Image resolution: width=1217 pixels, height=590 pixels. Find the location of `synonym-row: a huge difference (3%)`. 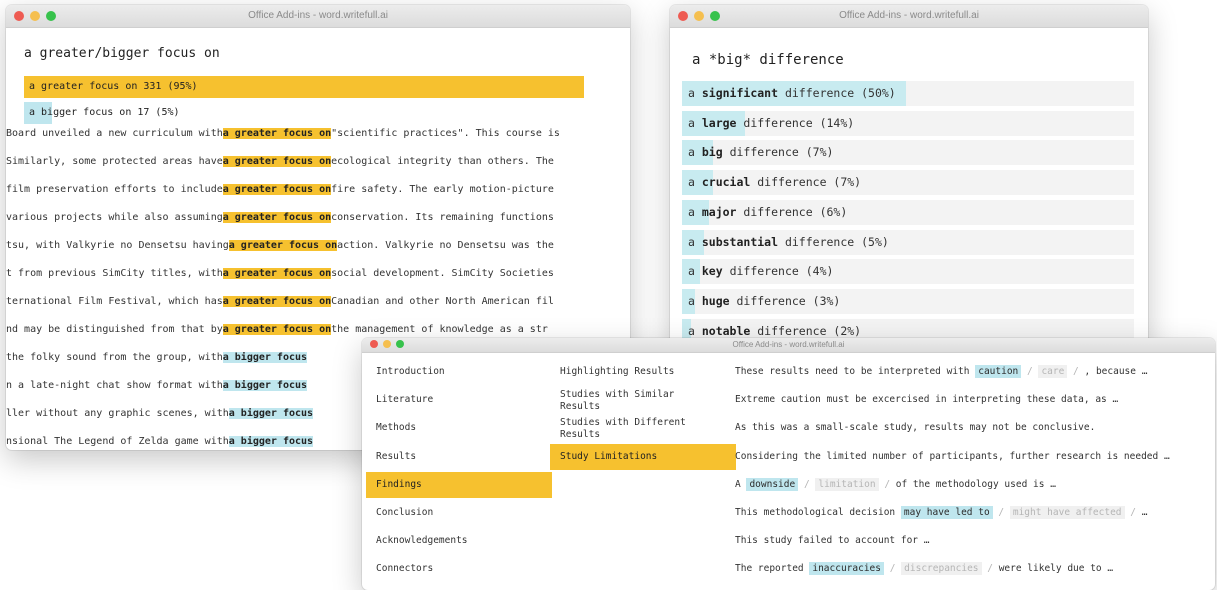

synonym-row: a huge difference (3%) is located at coordinates (908, 301).